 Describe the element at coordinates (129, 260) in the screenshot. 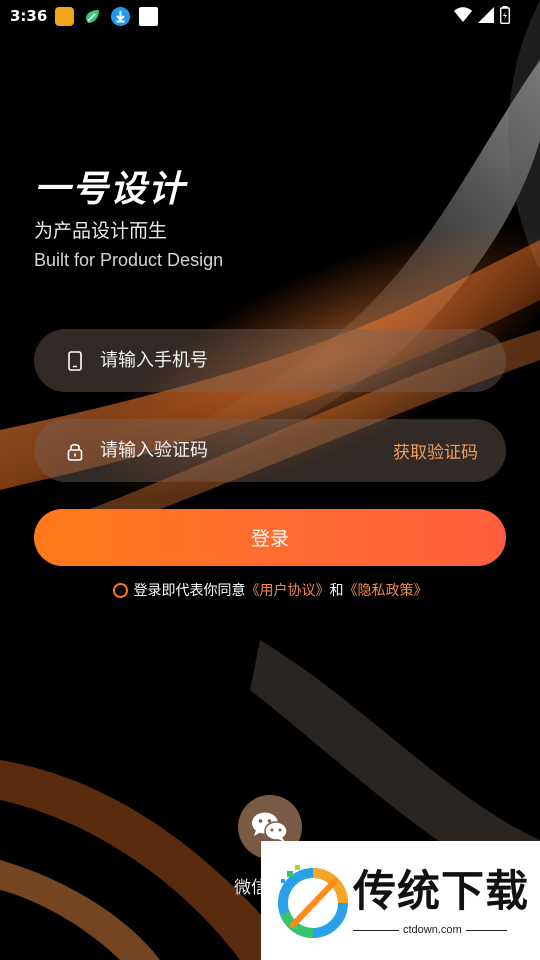

I see `brand-subtitle-en: Built for Product Design` at that location.